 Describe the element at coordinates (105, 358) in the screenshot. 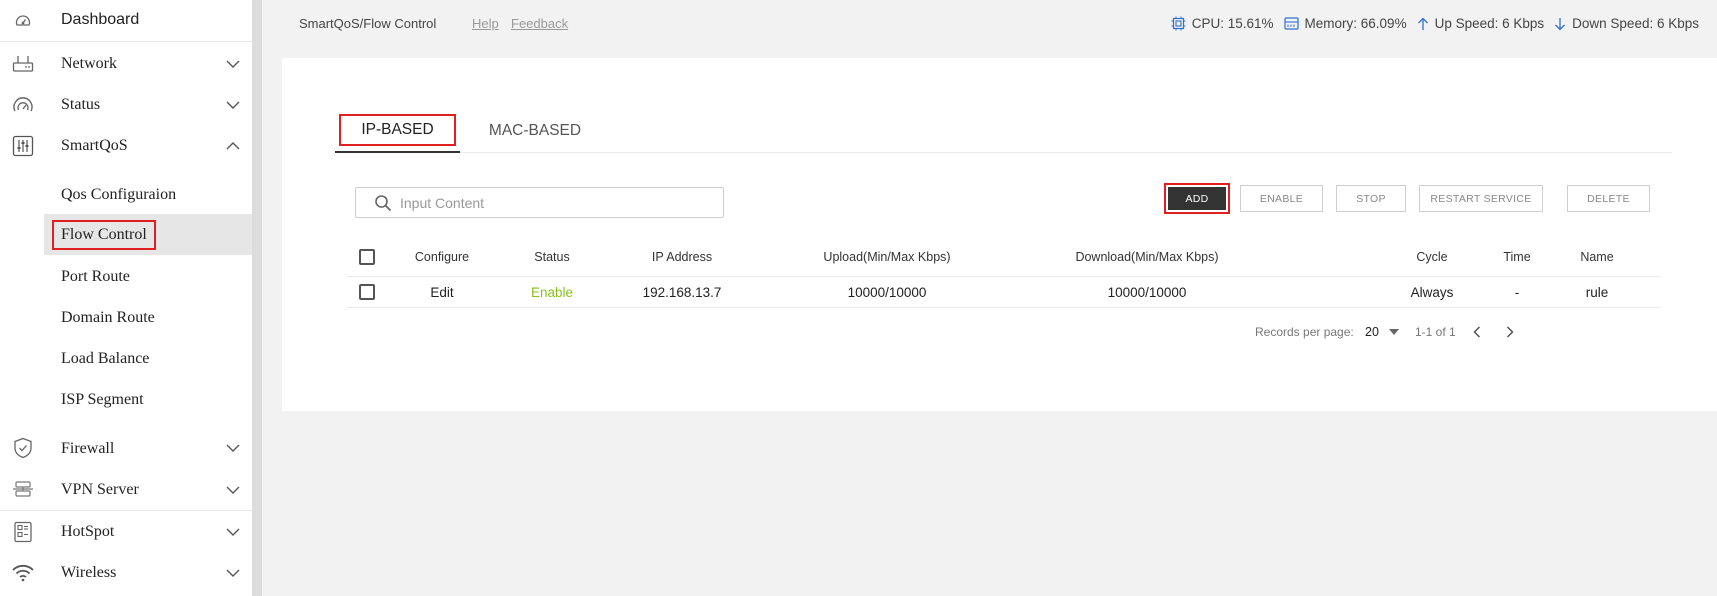

I see `sub-label-load-balance: Load Balance` at that location.